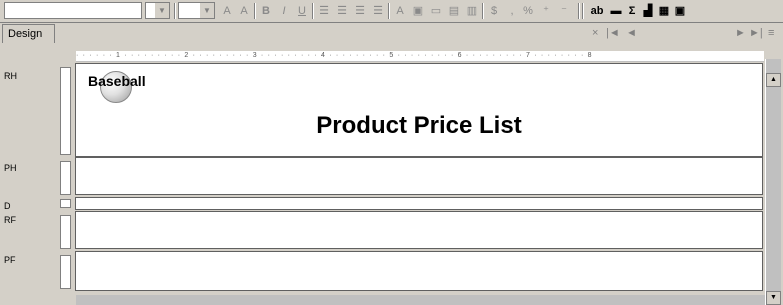 The height and width of the screenshot is (305, 783). Describe the element at coordinates (773, 298) in the screenshot. I see `scroll-down-icon: ▼` at that location.